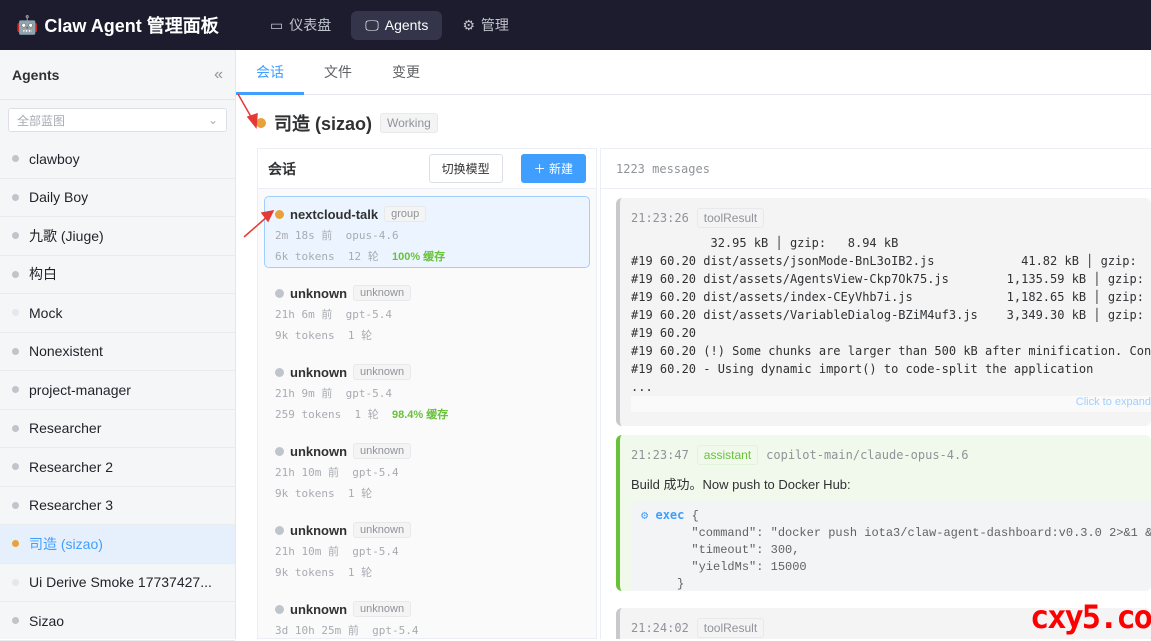 This screenshot has width=1151, height=641. Describe the element at coordinates (427, 169) in the screenshot. I see `sessions-header: 会话 切换模型 ＋ 新建` at that location.